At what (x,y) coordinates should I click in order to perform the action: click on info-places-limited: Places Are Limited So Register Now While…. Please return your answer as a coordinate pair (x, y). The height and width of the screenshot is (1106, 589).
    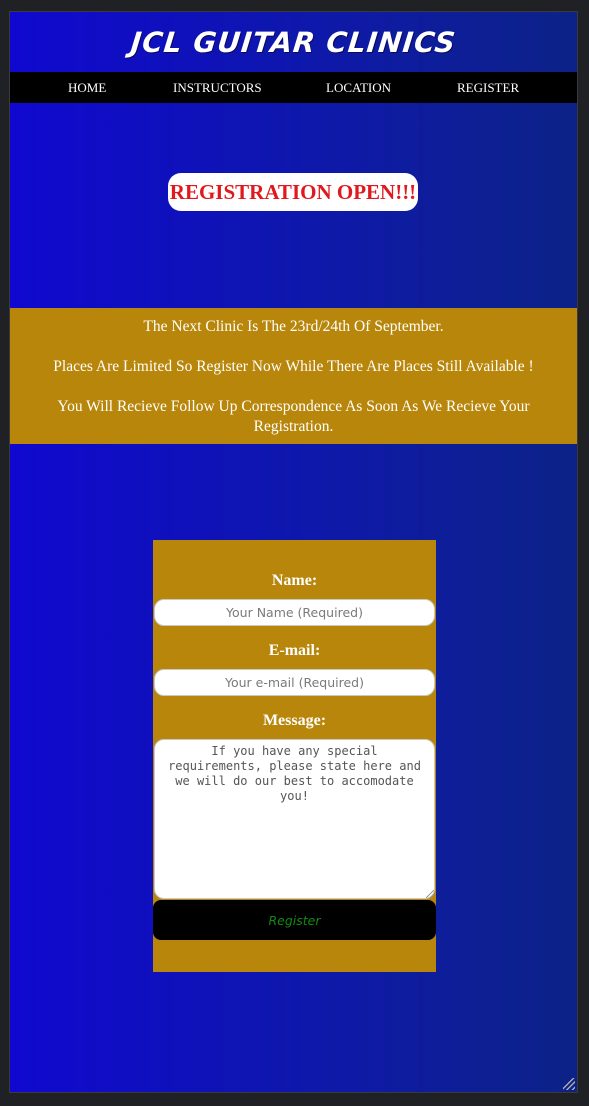
    Looking at the image, I should click on (293, 366).